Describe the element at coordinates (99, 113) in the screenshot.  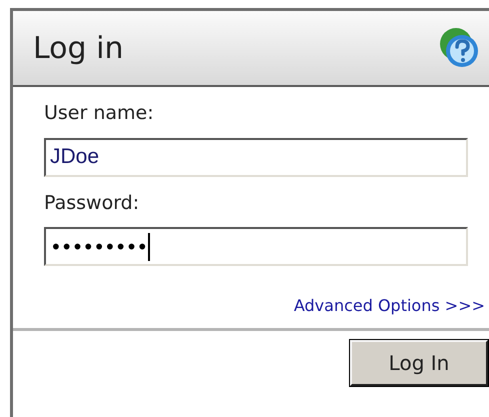
I see `field-label: User name:` at that location.